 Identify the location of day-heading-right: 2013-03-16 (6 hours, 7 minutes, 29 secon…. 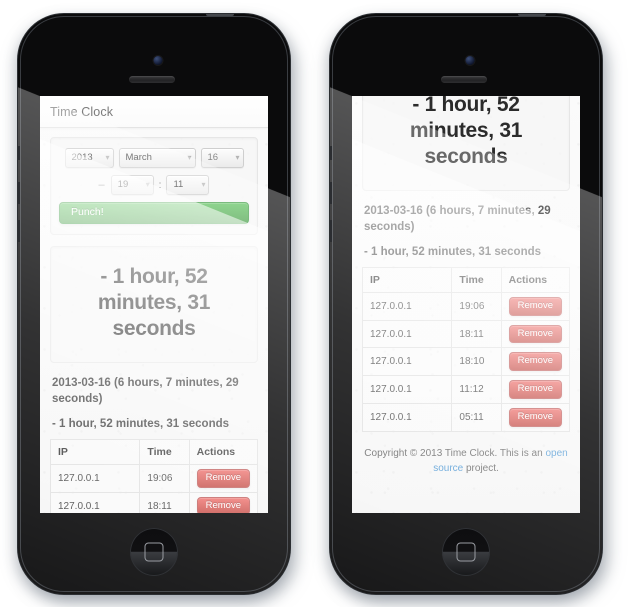
(457, 218).